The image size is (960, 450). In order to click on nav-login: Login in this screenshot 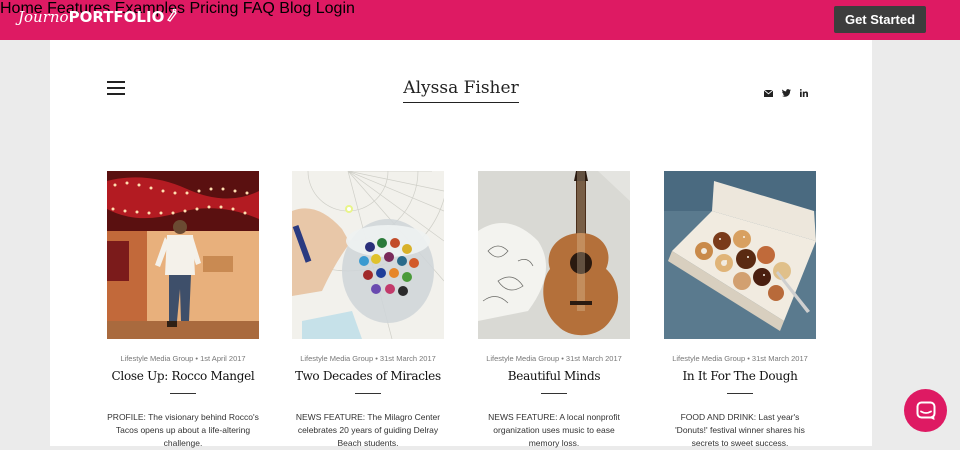, I will do `click(335, 8)`.